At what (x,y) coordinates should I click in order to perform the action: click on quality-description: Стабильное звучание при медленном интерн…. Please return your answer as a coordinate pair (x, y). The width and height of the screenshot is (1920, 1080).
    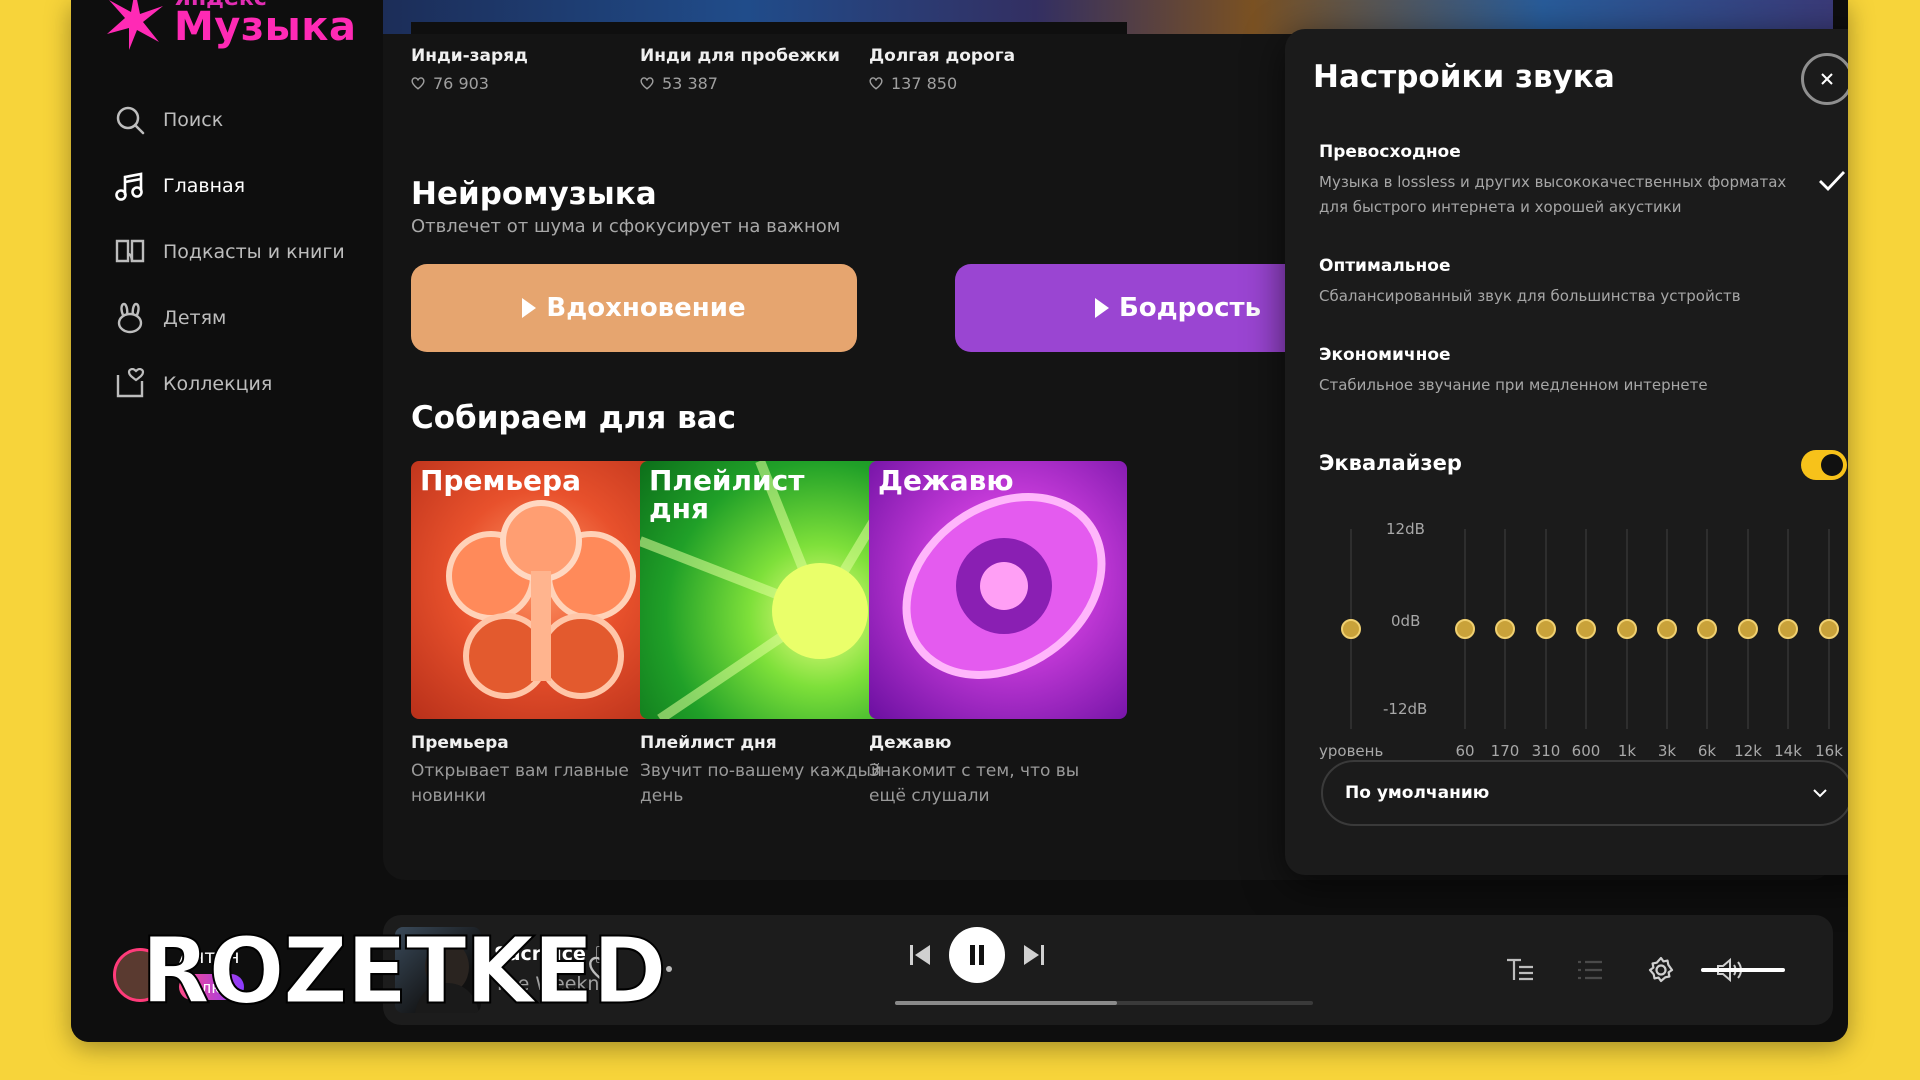
    Looking at the image, I should click on (1513, 385).